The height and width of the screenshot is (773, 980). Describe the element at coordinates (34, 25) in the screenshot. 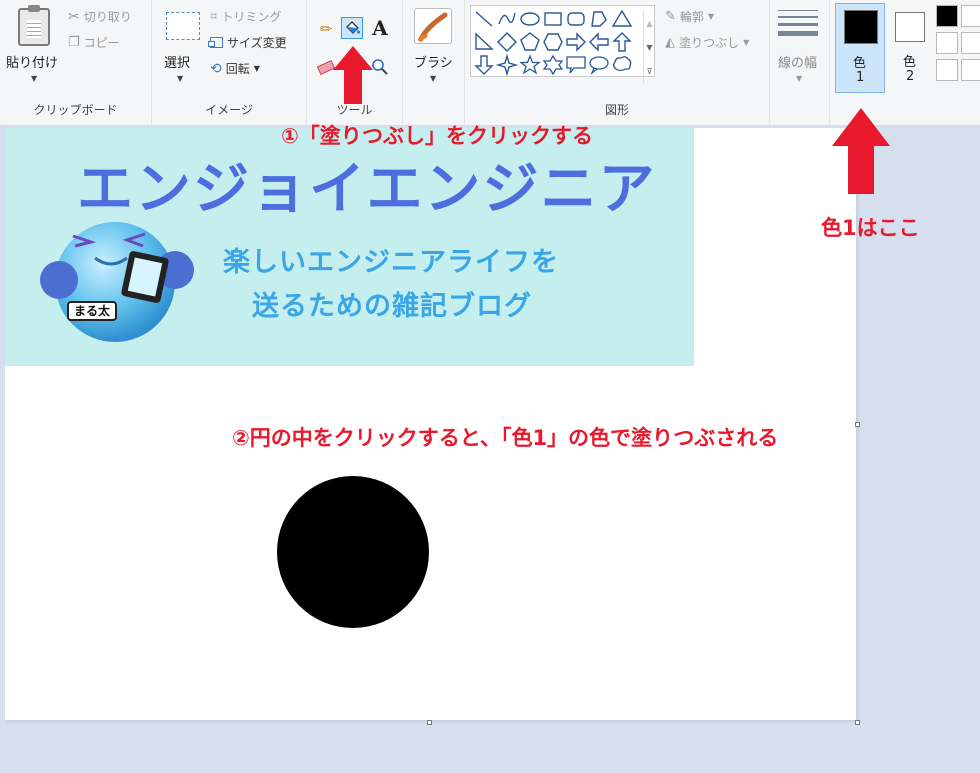

I see `clipboard-icon` at that location.